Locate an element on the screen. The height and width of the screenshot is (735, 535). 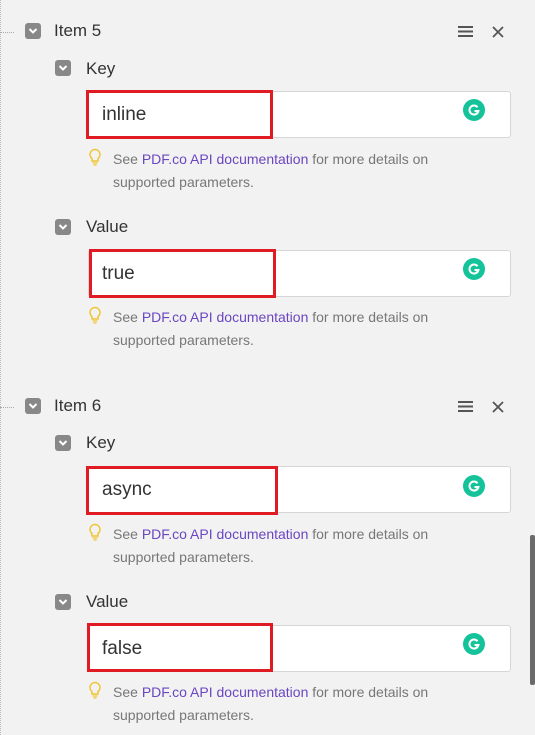
item-title: Item 6 is located at coordinates (78, 405).